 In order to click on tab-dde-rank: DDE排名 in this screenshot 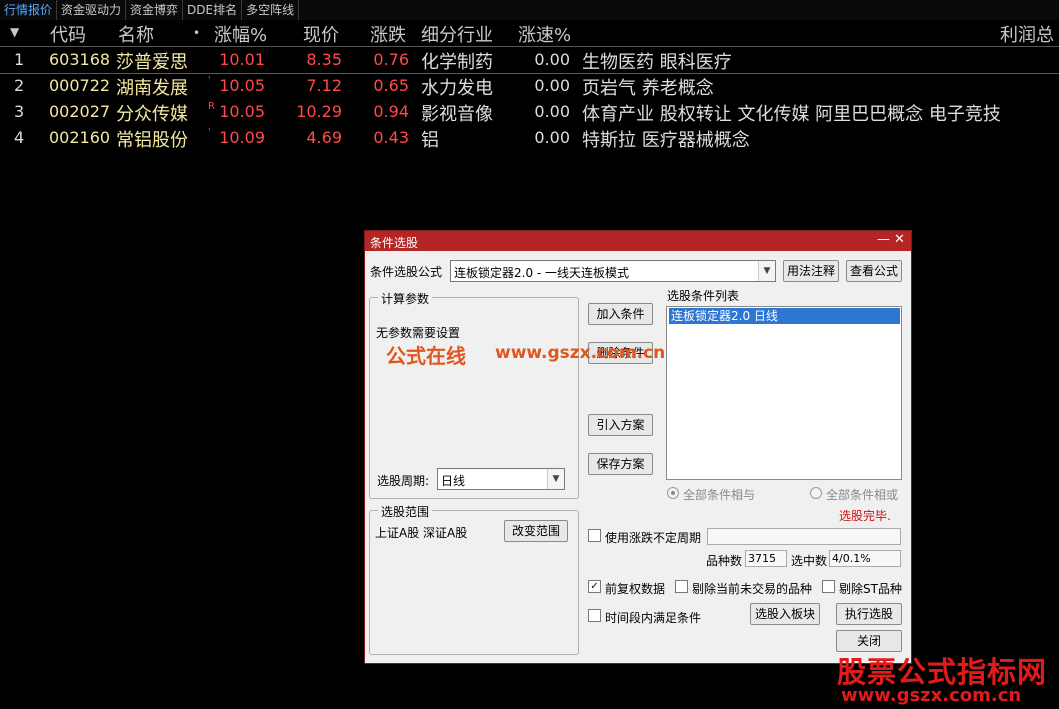, I will do `click(213, 10)`.